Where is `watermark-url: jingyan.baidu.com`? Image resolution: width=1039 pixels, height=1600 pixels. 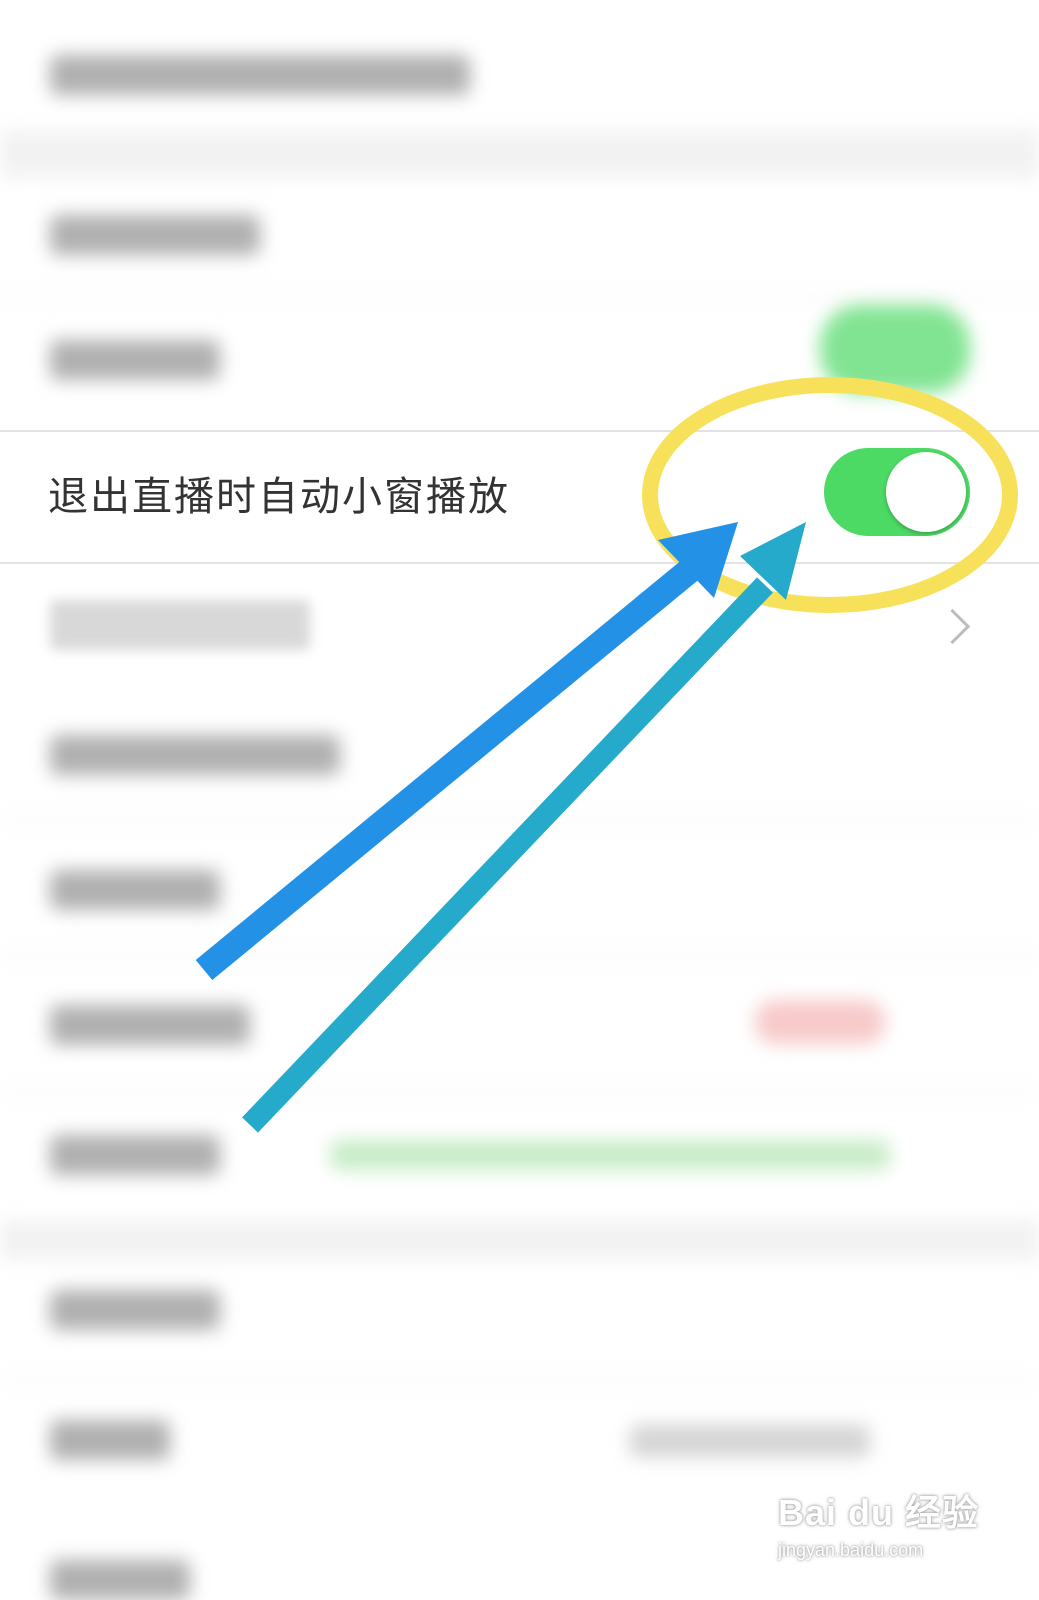
watermark-url: jingyan.baidu.com is located at coordinates (851, 1550).